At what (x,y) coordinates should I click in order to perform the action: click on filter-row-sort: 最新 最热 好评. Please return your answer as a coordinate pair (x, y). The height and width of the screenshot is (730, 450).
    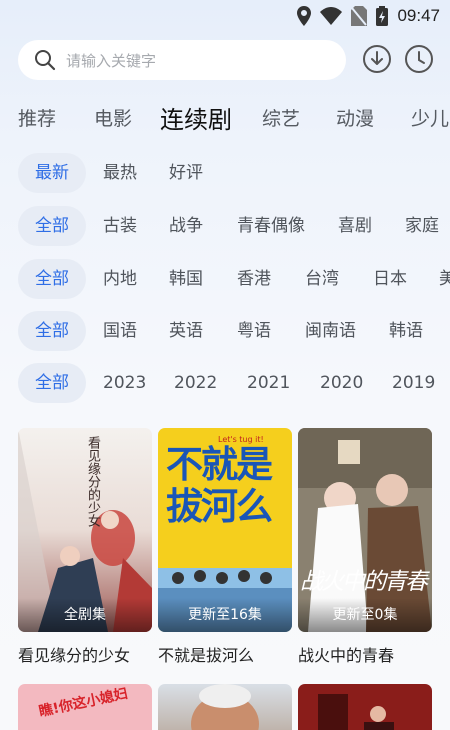
    Looking at the image, I should click on (225, 173).